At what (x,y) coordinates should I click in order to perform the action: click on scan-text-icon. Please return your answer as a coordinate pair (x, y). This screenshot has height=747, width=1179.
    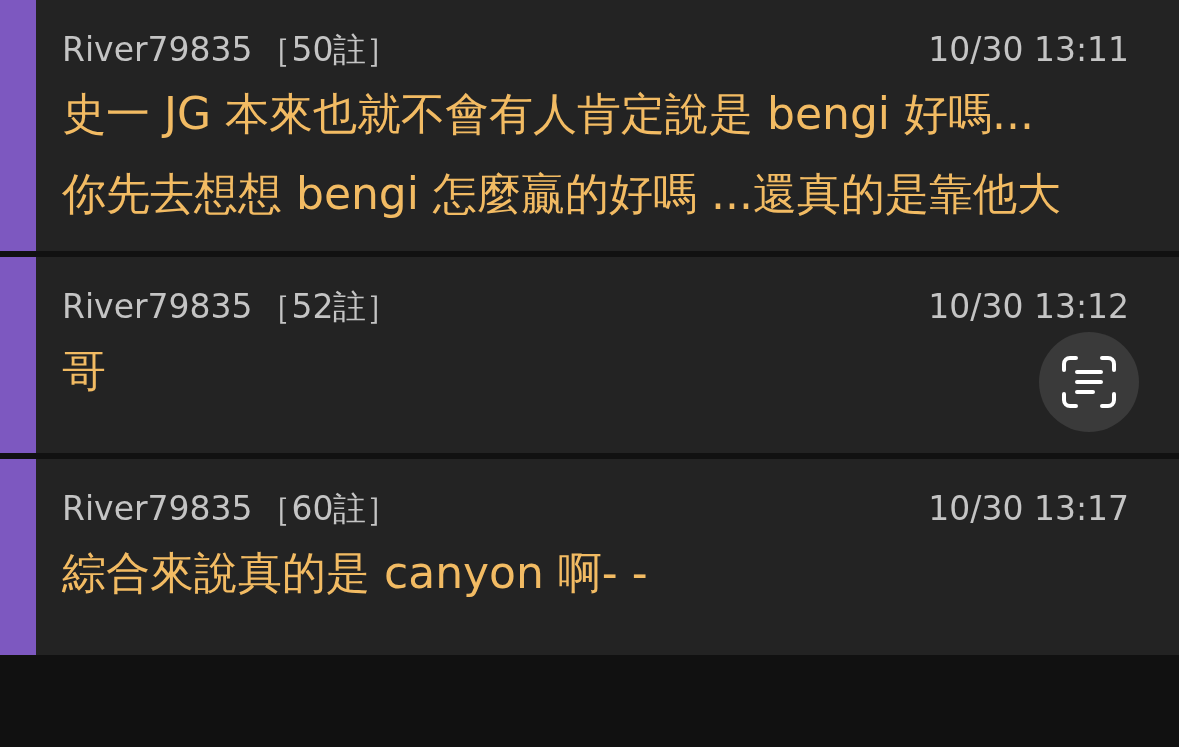
    Looking at the image, I should click on (1089, 382).